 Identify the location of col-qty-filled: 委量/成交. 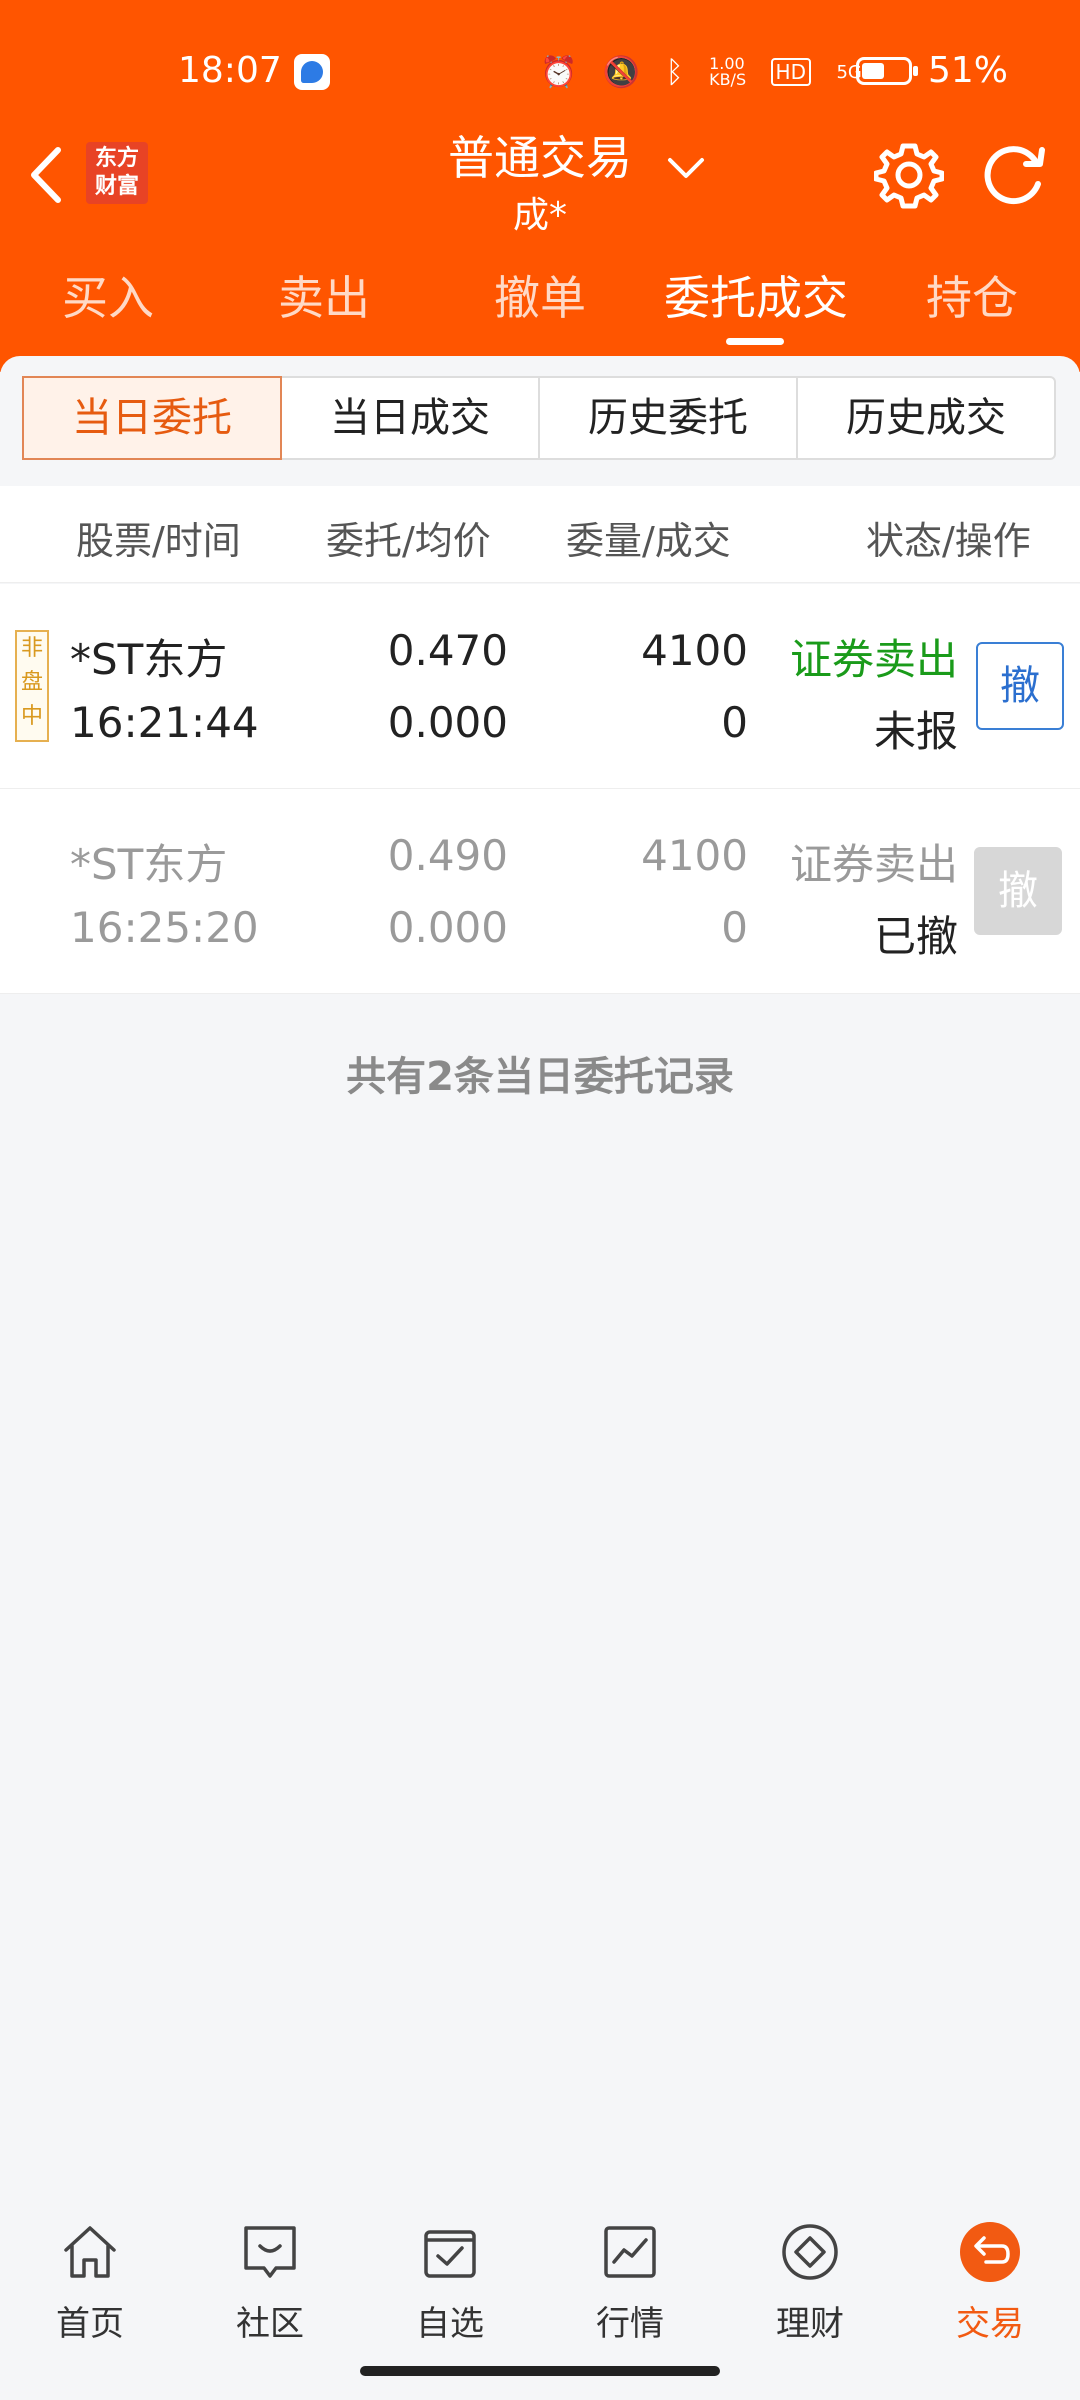
(648, 541).